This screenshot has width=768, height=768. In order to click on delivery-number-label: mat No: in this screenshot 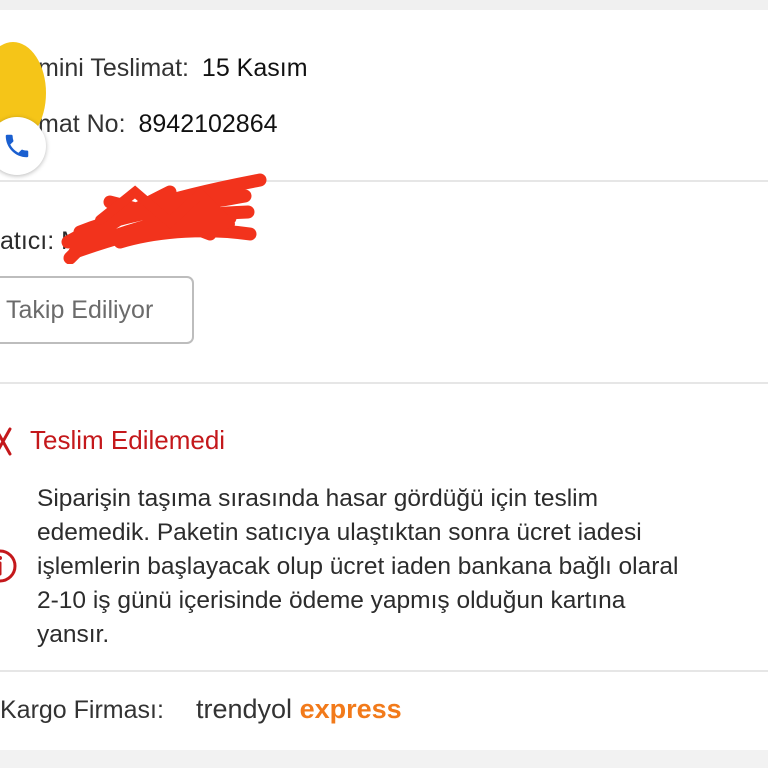, I will do `click(82, 124)`.